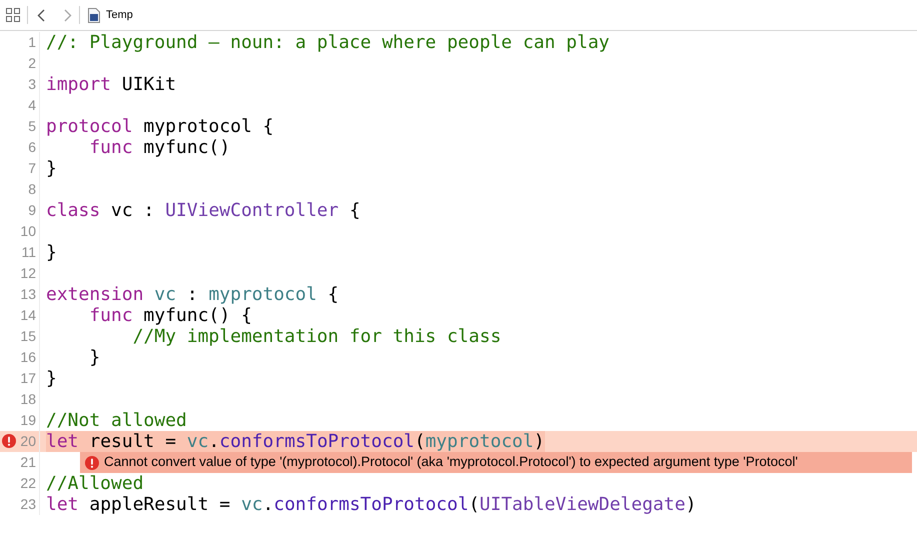  Describe the element at coordinates (32, 84) in the screenshot. I see `line-number: 3` at that location.